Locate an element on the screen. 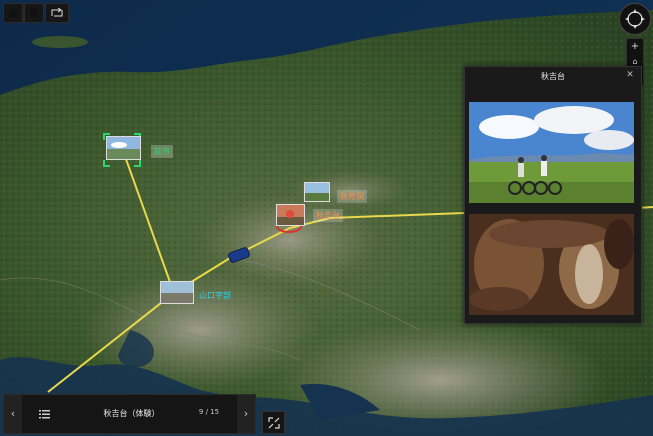 The width and height of the screenshot is (653, 436). story-title: 秋吉台（体験） is located at coordinates (131, 413).